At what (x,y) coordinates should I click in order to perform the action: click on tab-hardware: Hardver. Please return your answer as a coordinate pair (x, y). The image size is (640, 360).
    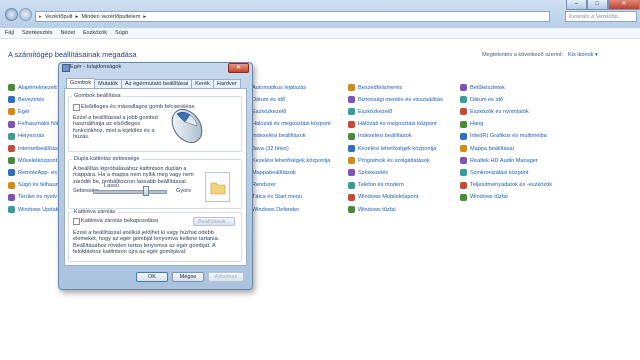
    Looking at the image, I should click on (226, 83).